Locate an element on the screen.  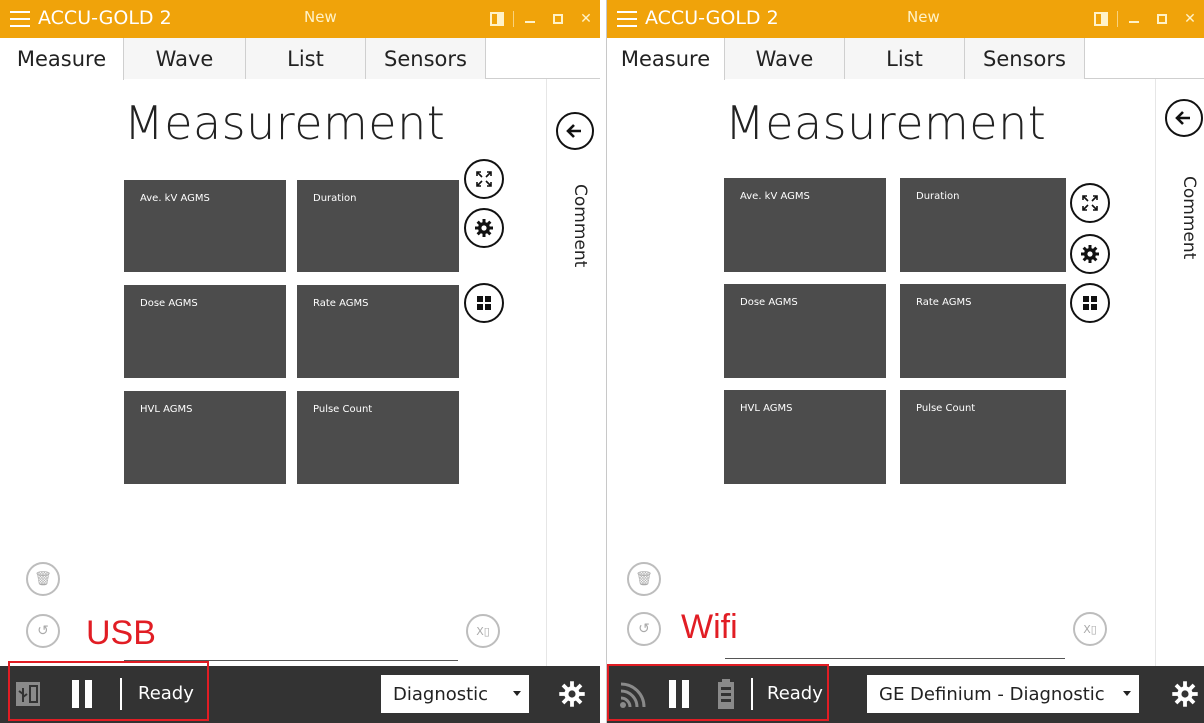
connection-annotation: Wifi is located at coordinates (709, 627).